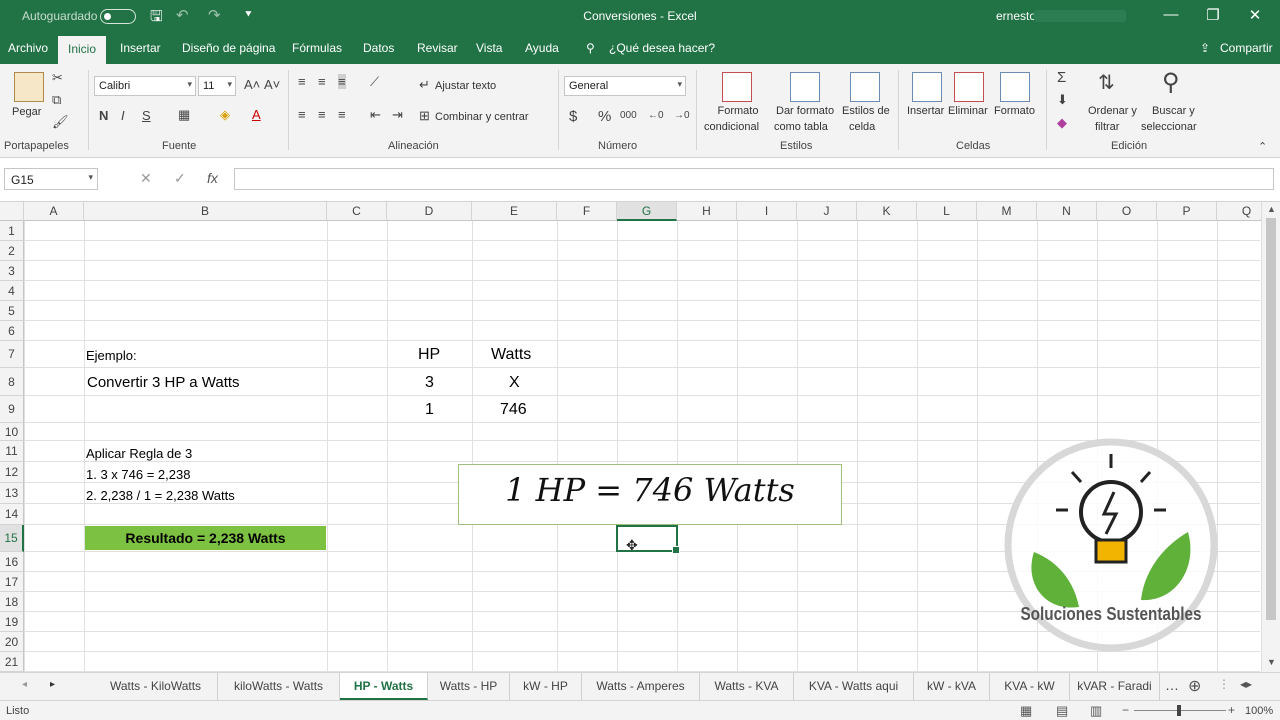 This screenshot has width=1280, height=720. What do you see at coordinates (590, 48) in the screenshot?
I see `search-icon: ⚲` at bounding box center [590, 48].